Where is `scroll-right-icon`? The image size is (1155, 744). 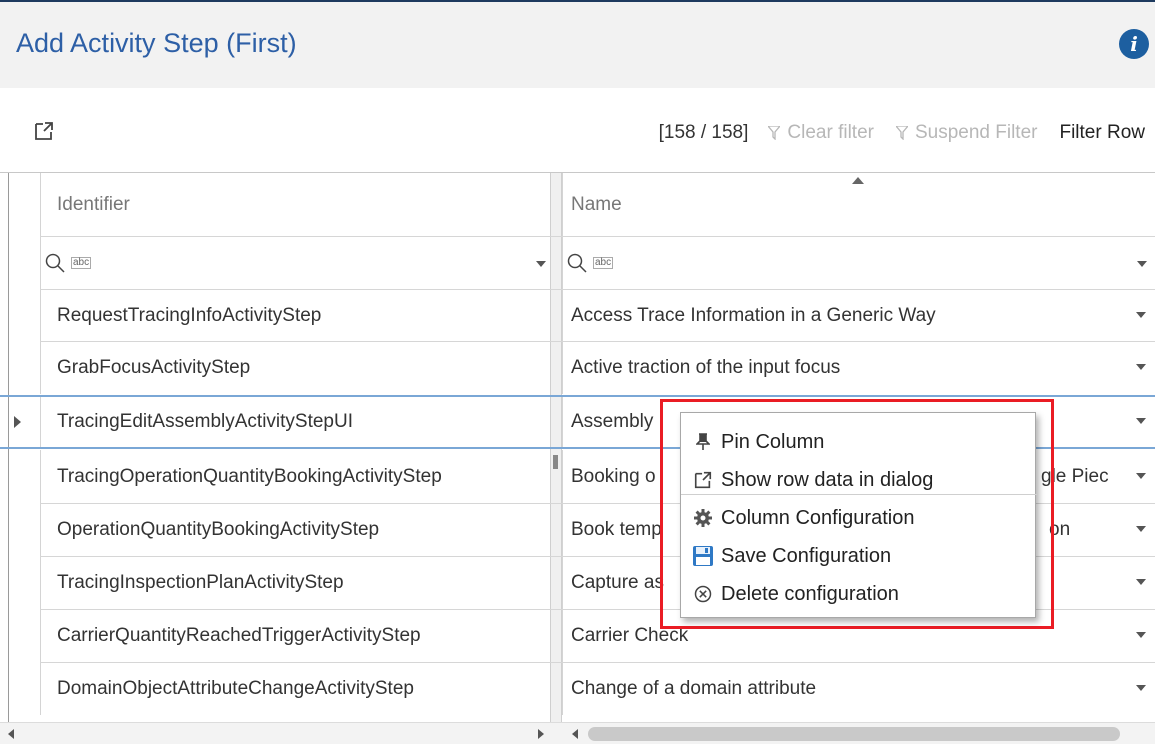 scroll-right-icon is located at coordinates (541, 734).